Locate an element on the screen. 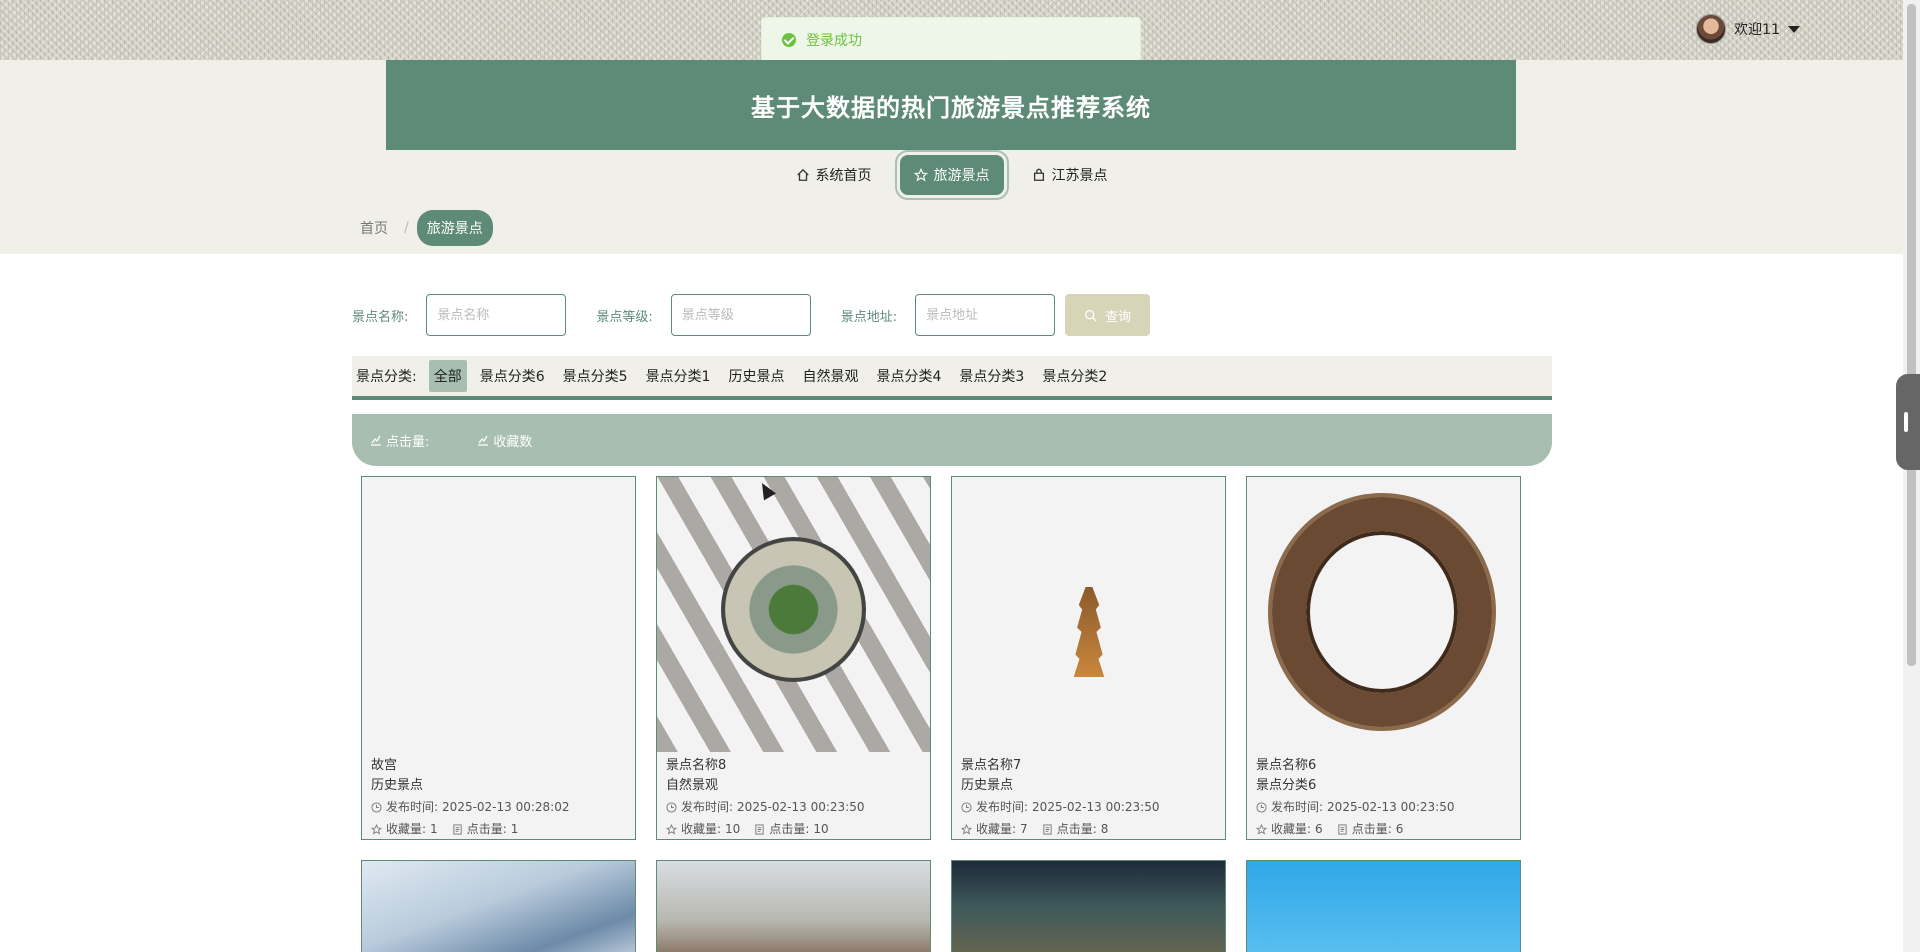 The height and width of the screenshot is (952, 1920). vertical-scrollbar is located at coordinates (1911, 476).